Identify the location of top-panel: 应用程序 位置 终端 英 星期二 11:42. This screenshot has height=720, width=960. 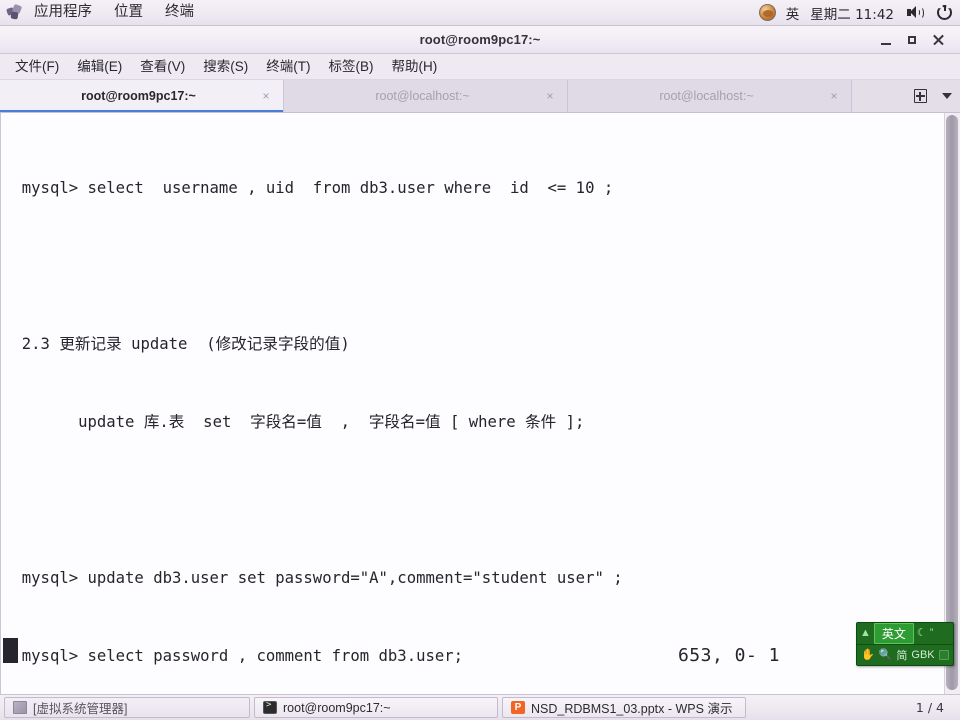
(480, 13).